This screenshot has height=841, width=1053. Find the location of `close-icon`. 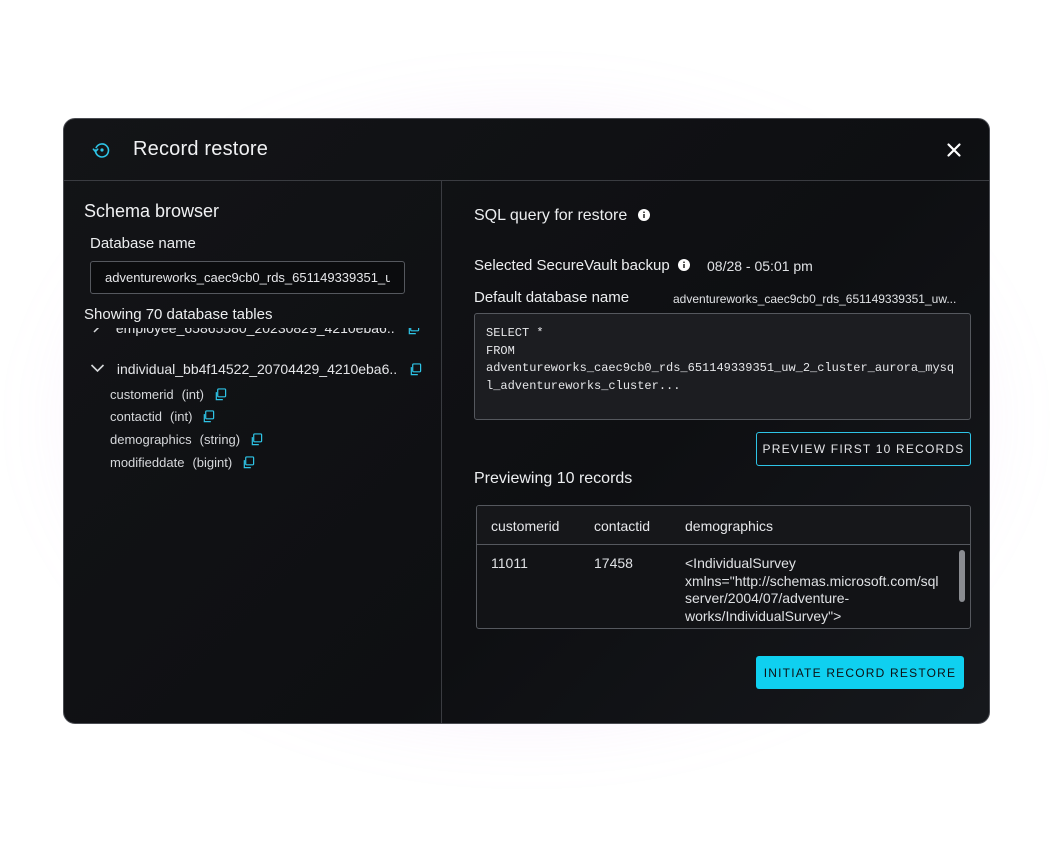

close-icon is located at coordinates (954, 150).